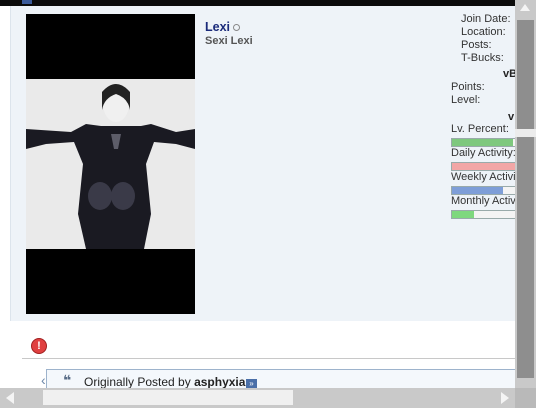 The width and height of the screenshot is (536, 408). I want to click on weekly-activity-fill, so click(478, 190).